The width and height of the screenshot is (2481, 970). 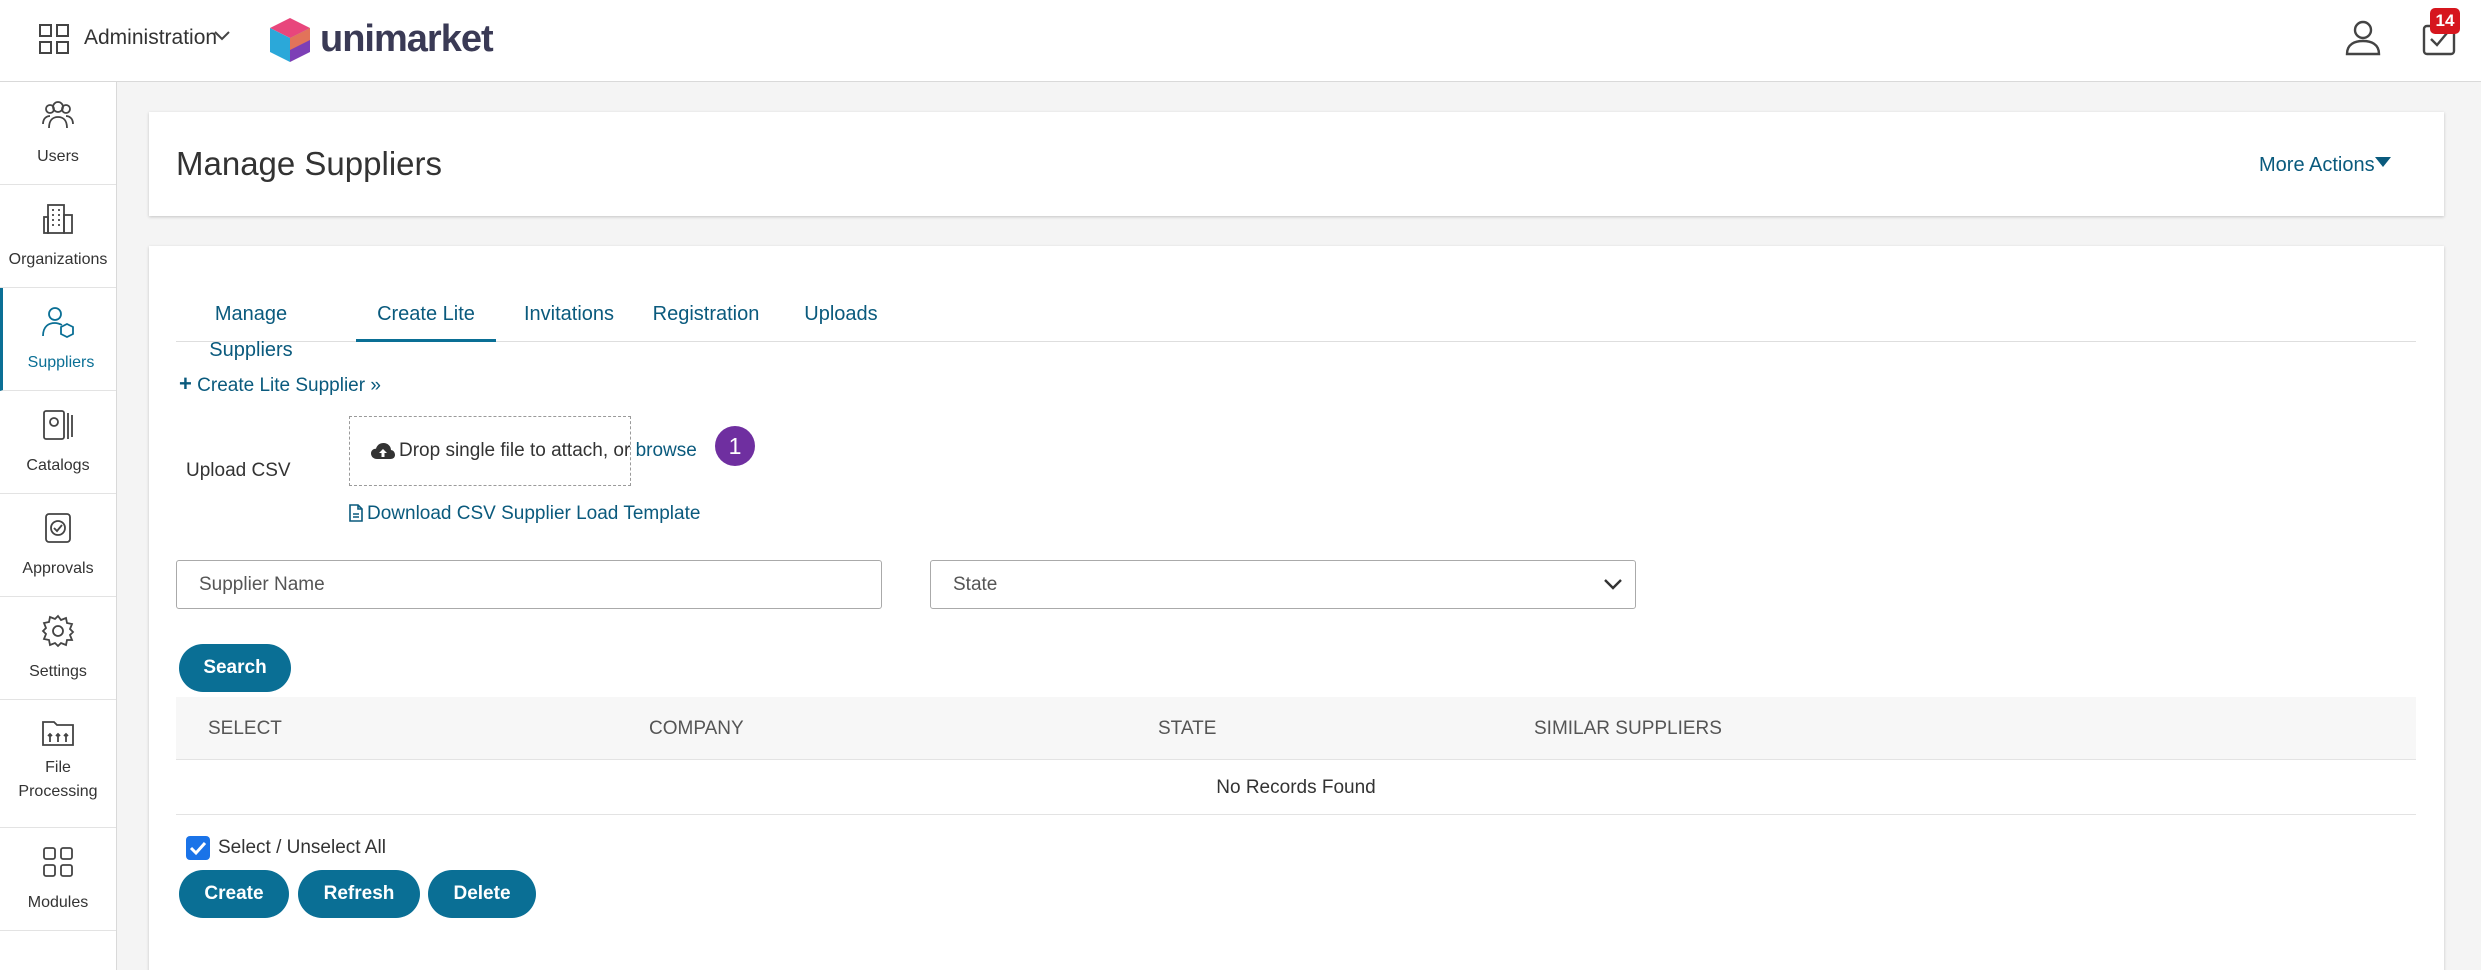 I want to click on sidebar-item-label: Modules, so click(x=58, y=902).